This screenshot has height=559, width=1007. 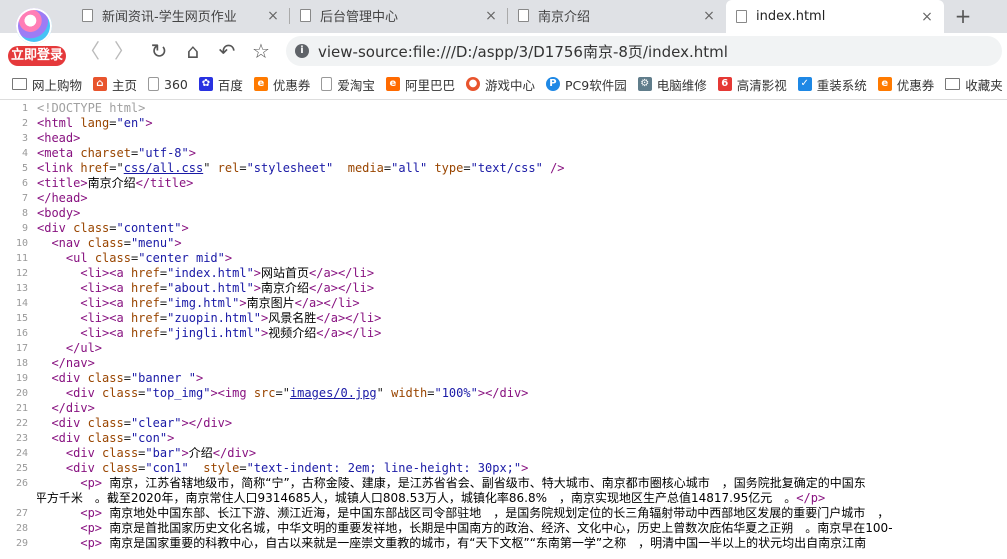 I want to click on bookmark-label: 网上购物, so click(x=57, y=85).